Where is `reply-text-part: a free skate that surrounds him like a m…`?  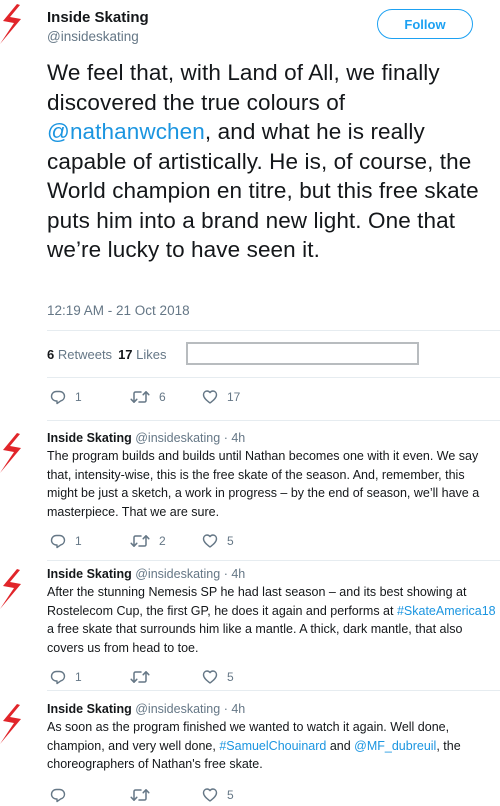
reply-text-part: a free skate that surrounds him like a m… is located at coordinates (255, 638).